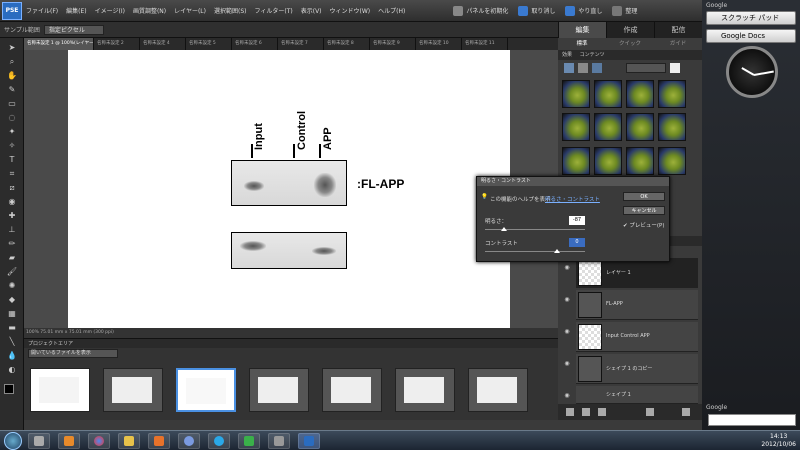 The width and height of the screenshot is (800, 450). Describe the element at coordinates (190, 10) in the screenshot. I see `menu-layer: レイヤー(L)` at that location.